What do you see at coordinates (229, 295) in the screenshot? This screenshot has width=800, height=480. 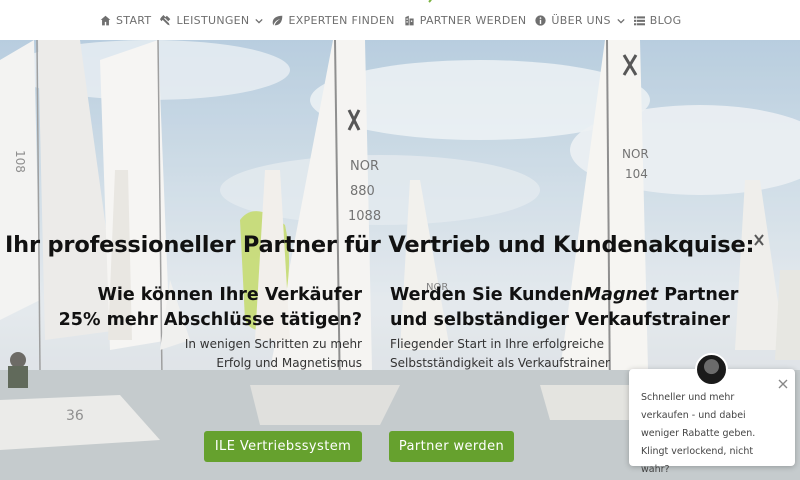 I see `left-title-line1: Wie können Ihre Verkäufer` at bounding box center [229, 295].